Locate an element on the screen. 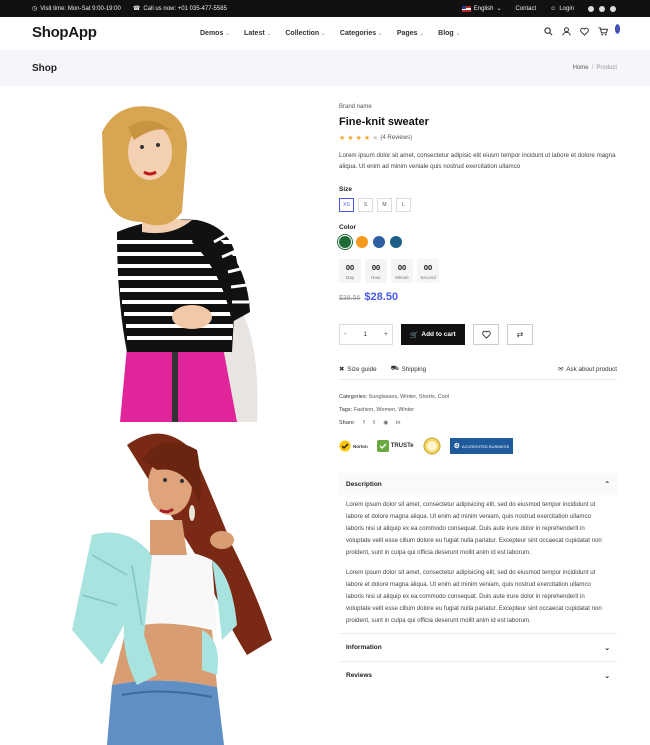 This screenshot has height=745, width=650. purchase-row: - 1 + 🛒 Add to cart ⇄ is located at coordinates (436, 334).